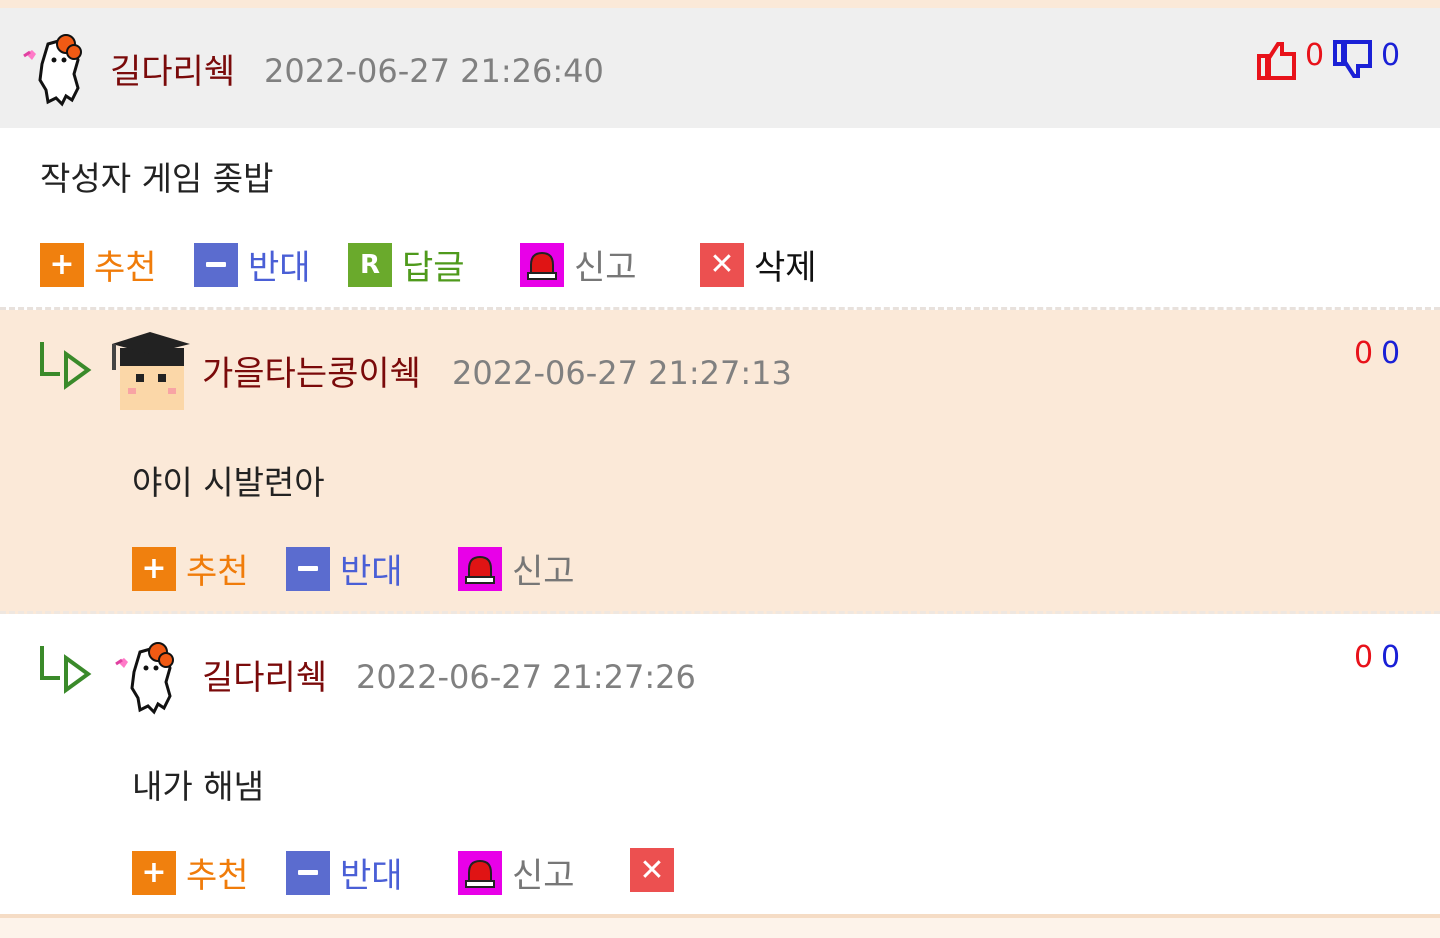 Image resolution: width=1440 pixels, height=938 pixels. Describe the element at coordinates (1278, 60) in the screenshot. I see `thumbs-up-icon` at that location.